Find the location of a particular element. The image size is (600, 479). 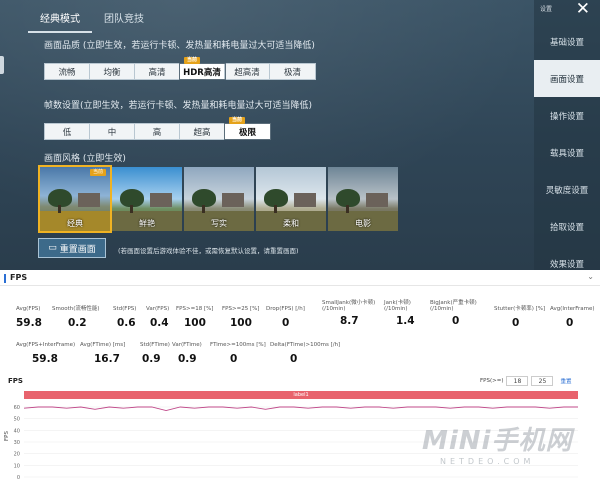

metric-label: BigJank(严重卡顿) (/10min) is located at coordinates (453, 306).